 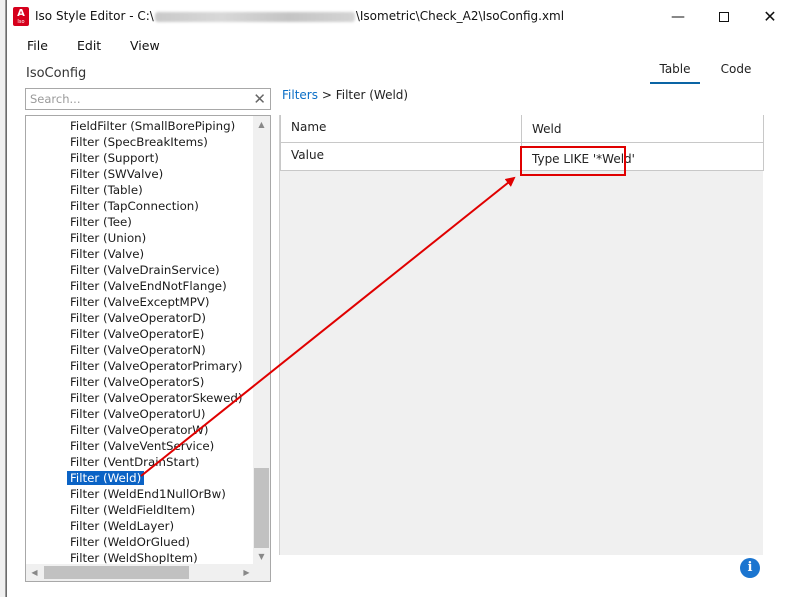 I want to click on tree-item-label: Filter (ValveOperatorN), so click(x=138, y=350).